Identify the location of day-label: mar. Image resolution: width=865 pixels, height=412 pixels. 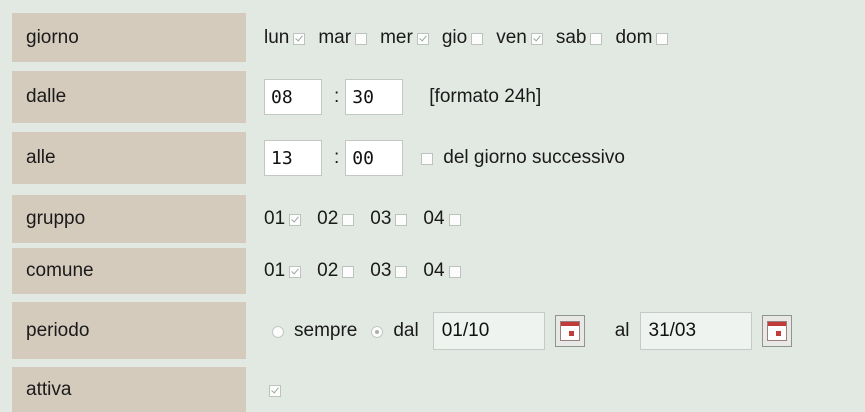
(335, 37).